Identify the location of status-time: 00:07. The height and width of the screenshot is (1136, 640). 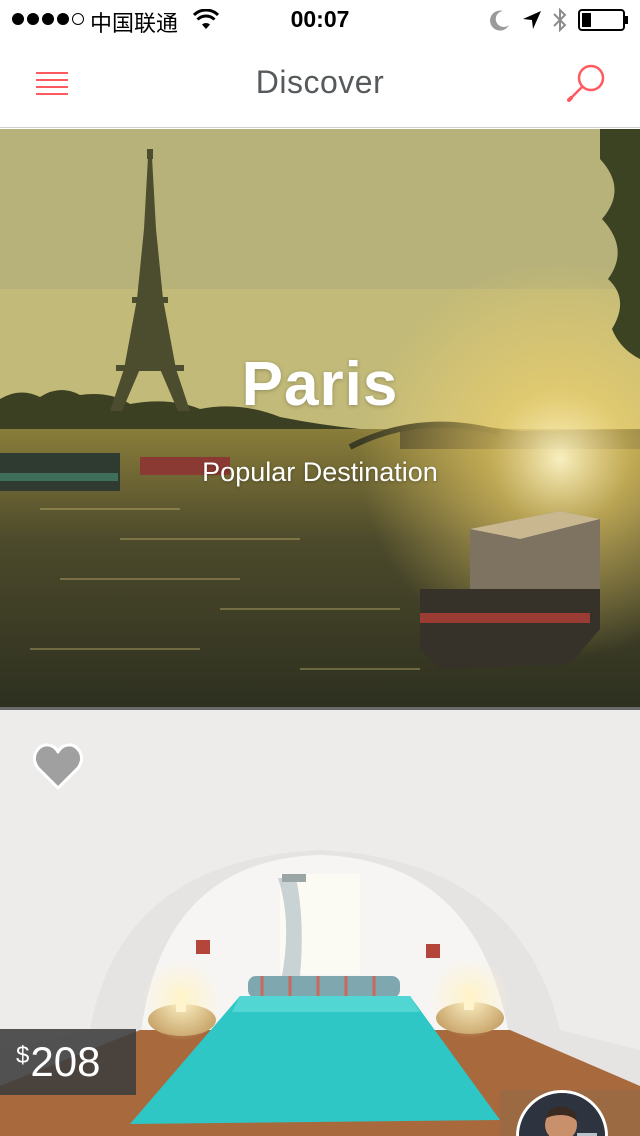
(320, 19).